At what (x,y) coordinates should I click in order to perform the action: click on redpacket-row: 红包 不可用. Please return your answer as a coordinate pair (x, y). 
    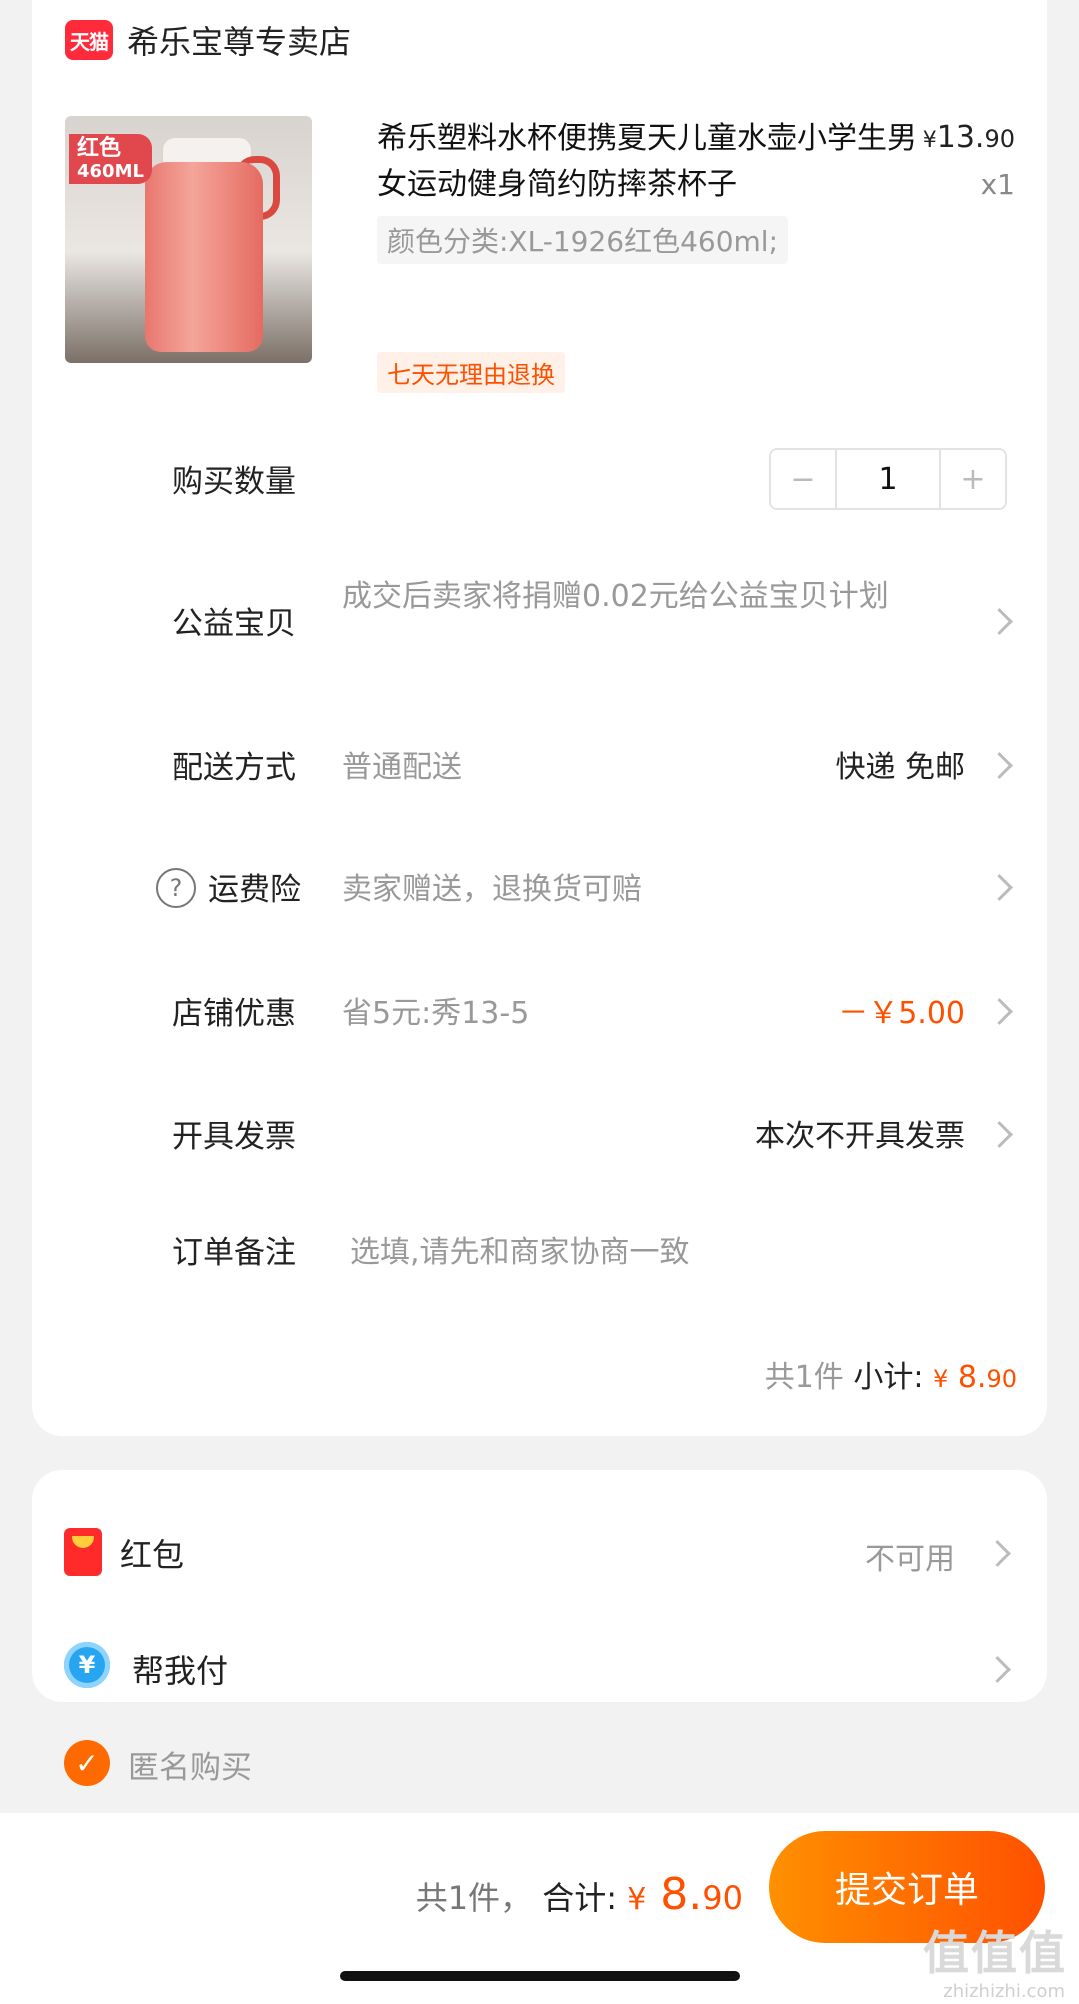
    Looking at the image, I should click on (539, 1552).